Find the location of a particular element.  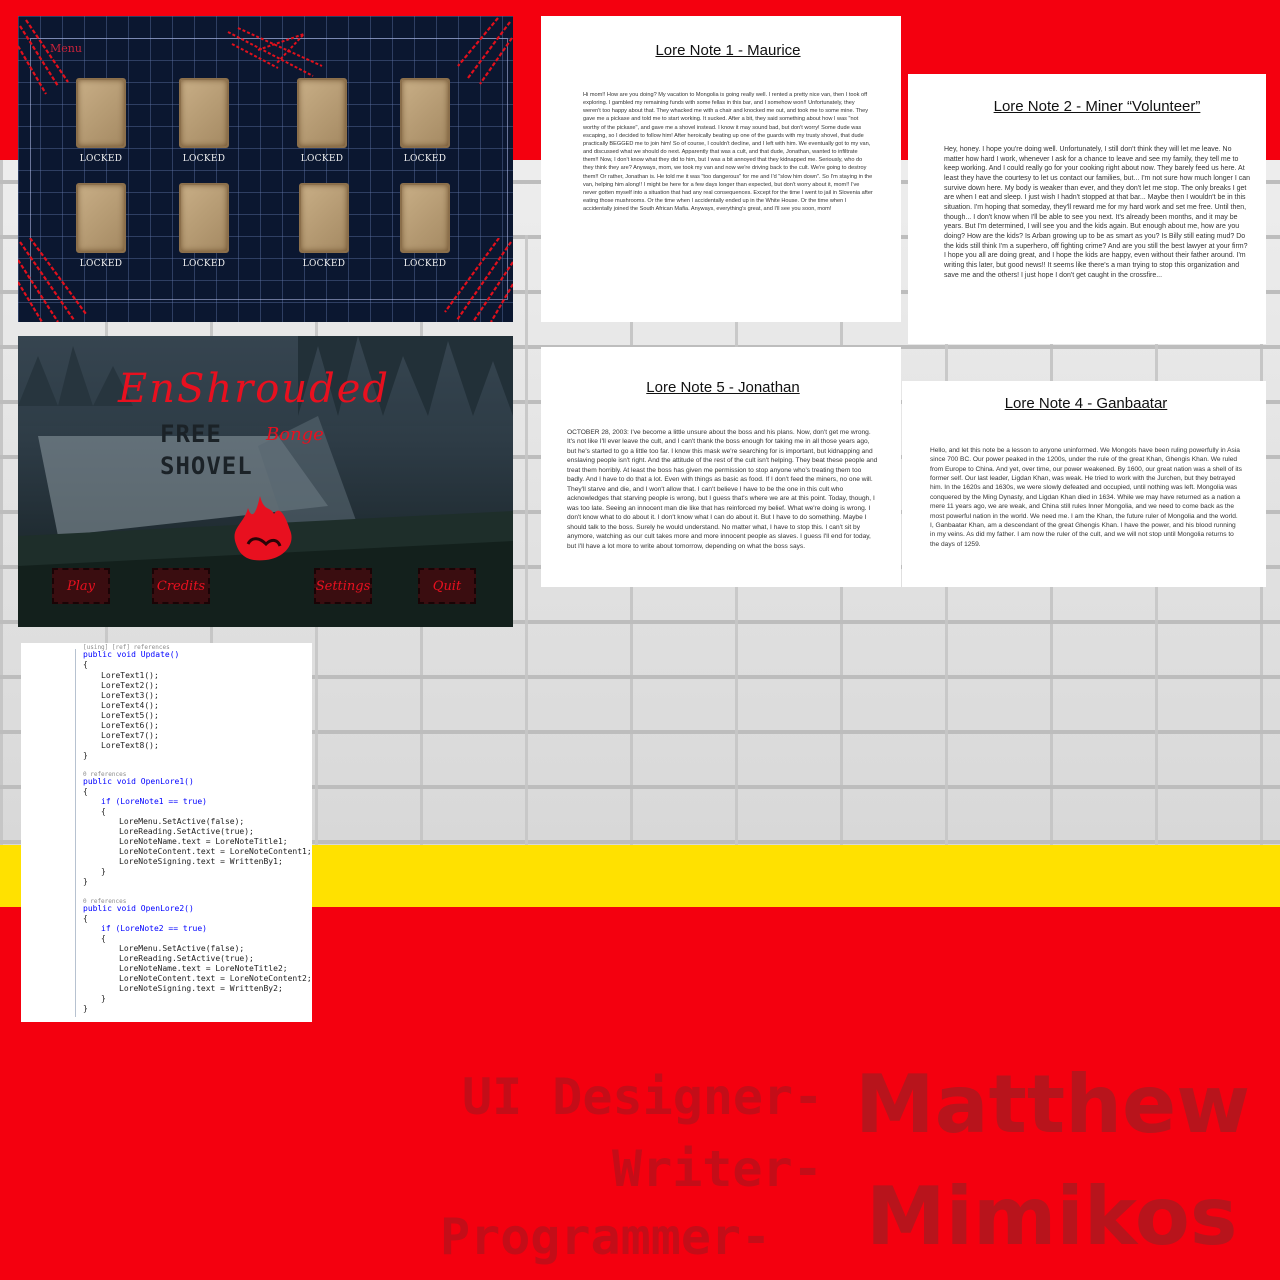

code-openlore1-if: if (LoreNote1 == true) is located at coordinates (154, 802).